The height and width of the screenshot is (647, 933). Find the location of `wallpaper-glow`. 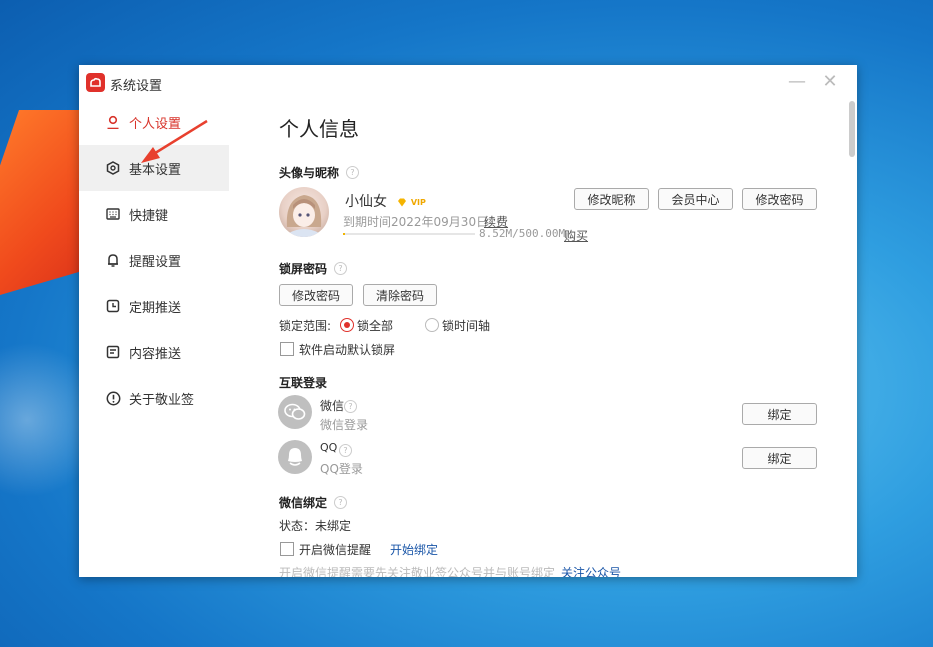

wallpaper-glow is located at coordinates (45, 420).